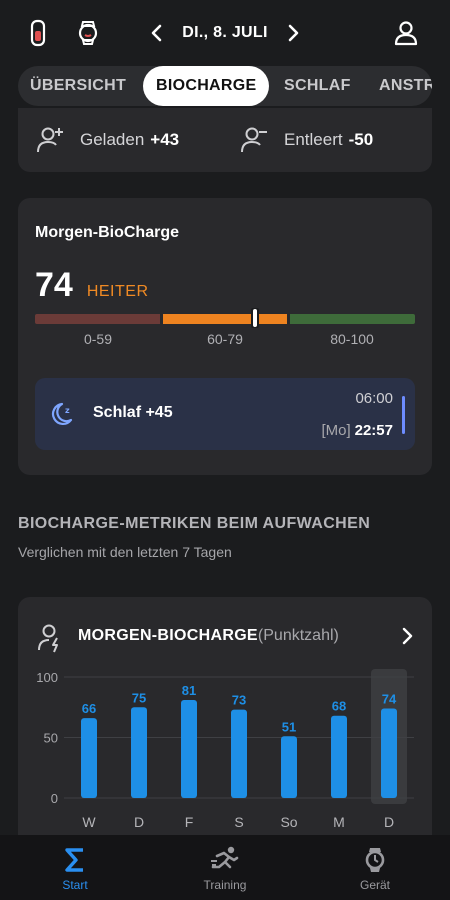  What do you see at coordinates (336, 430) in the screenshot?
I see `sleep-start-day: [Mo]` at bounding box center [336, 430].